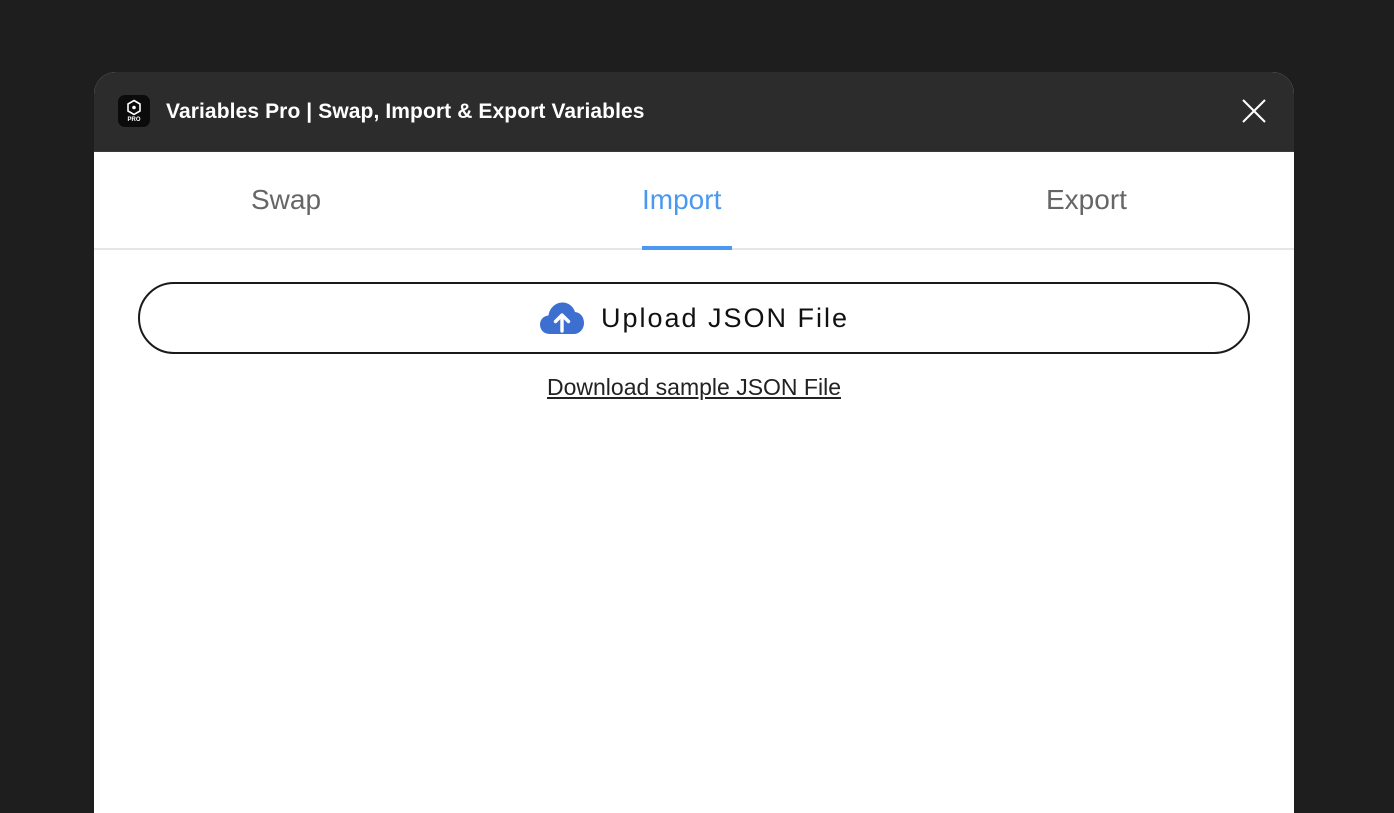 The image size is (1394, 813). What do you see at coordinates (134, 120) in the screenshot?
I see `logo-badge-text: PRO` at bounding box center [134, 120].